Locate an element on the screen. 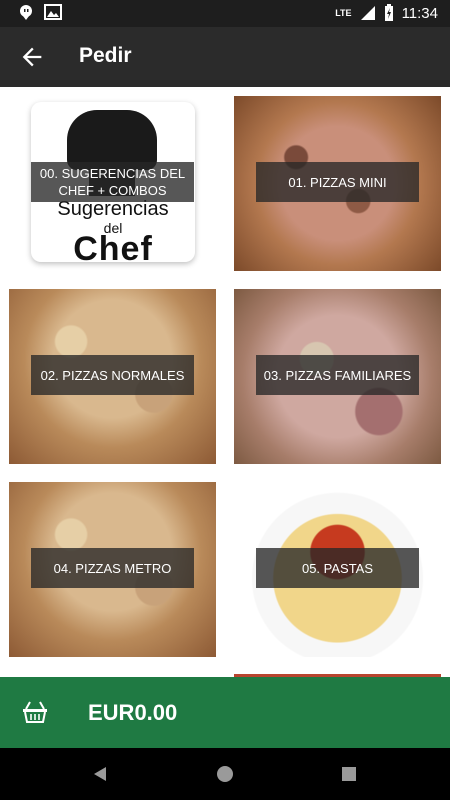 This screenshot has width=450, height=800. cart-total: EUR0.00 is located at coordinates (133, 712).